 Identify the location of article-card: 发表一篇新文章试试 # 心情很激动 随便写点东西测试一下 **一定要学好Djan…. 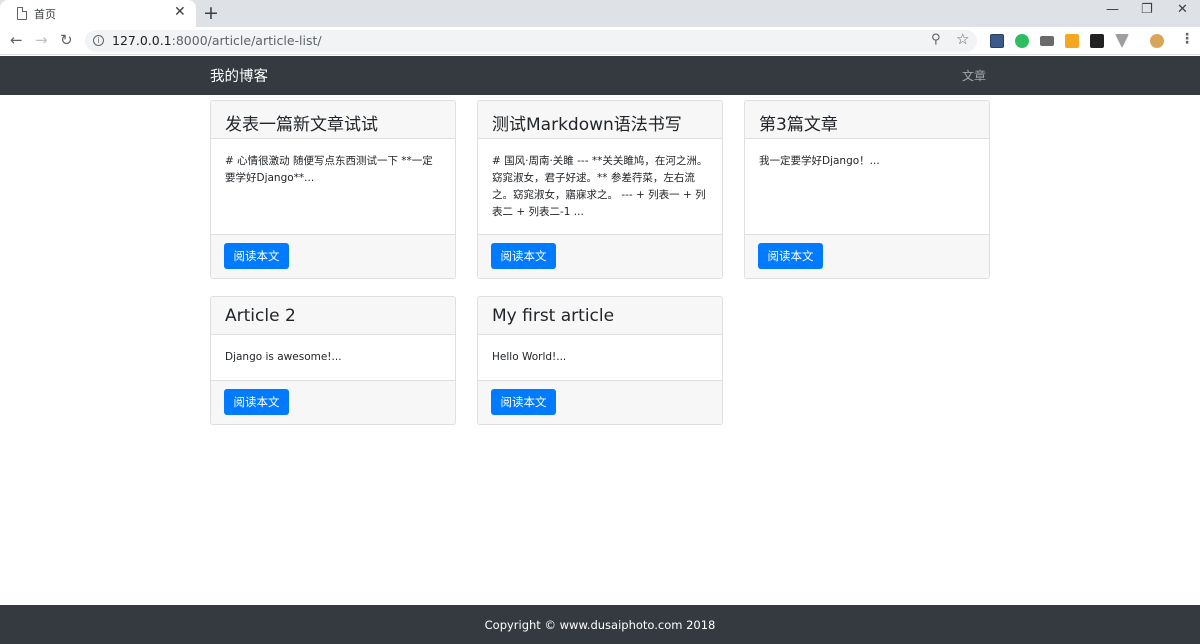
(333, 189).